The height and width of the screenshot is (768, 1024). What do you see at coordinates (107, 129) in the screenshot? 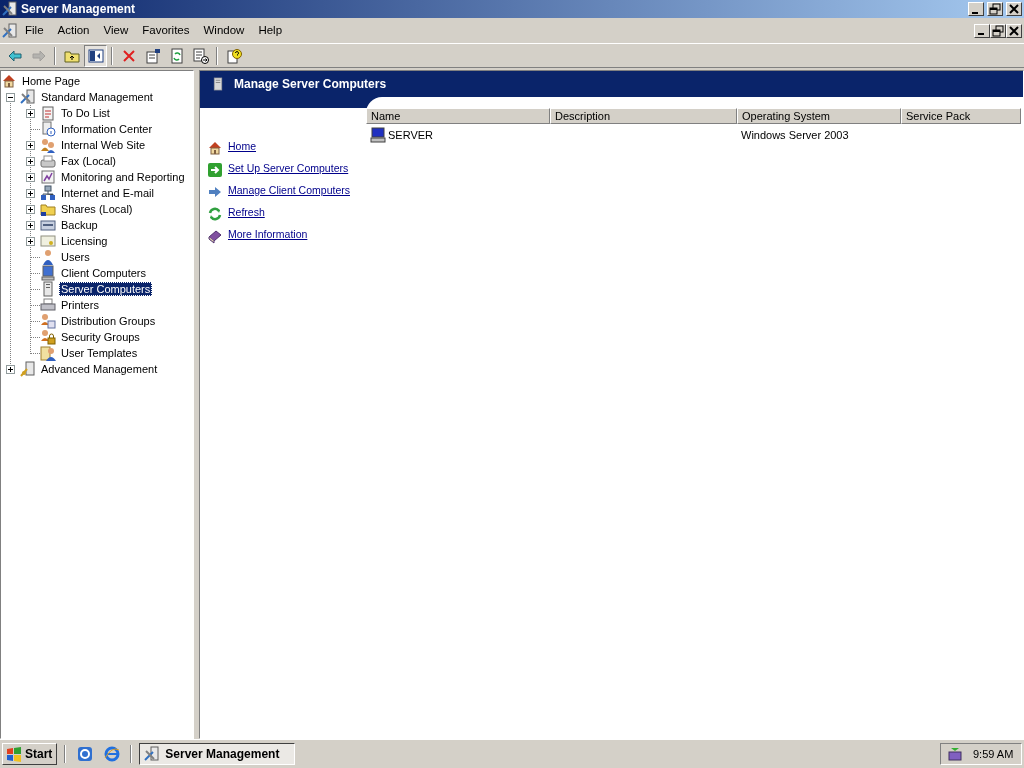
I see `tree-item: Information Center` at bounding box center [107, 129].